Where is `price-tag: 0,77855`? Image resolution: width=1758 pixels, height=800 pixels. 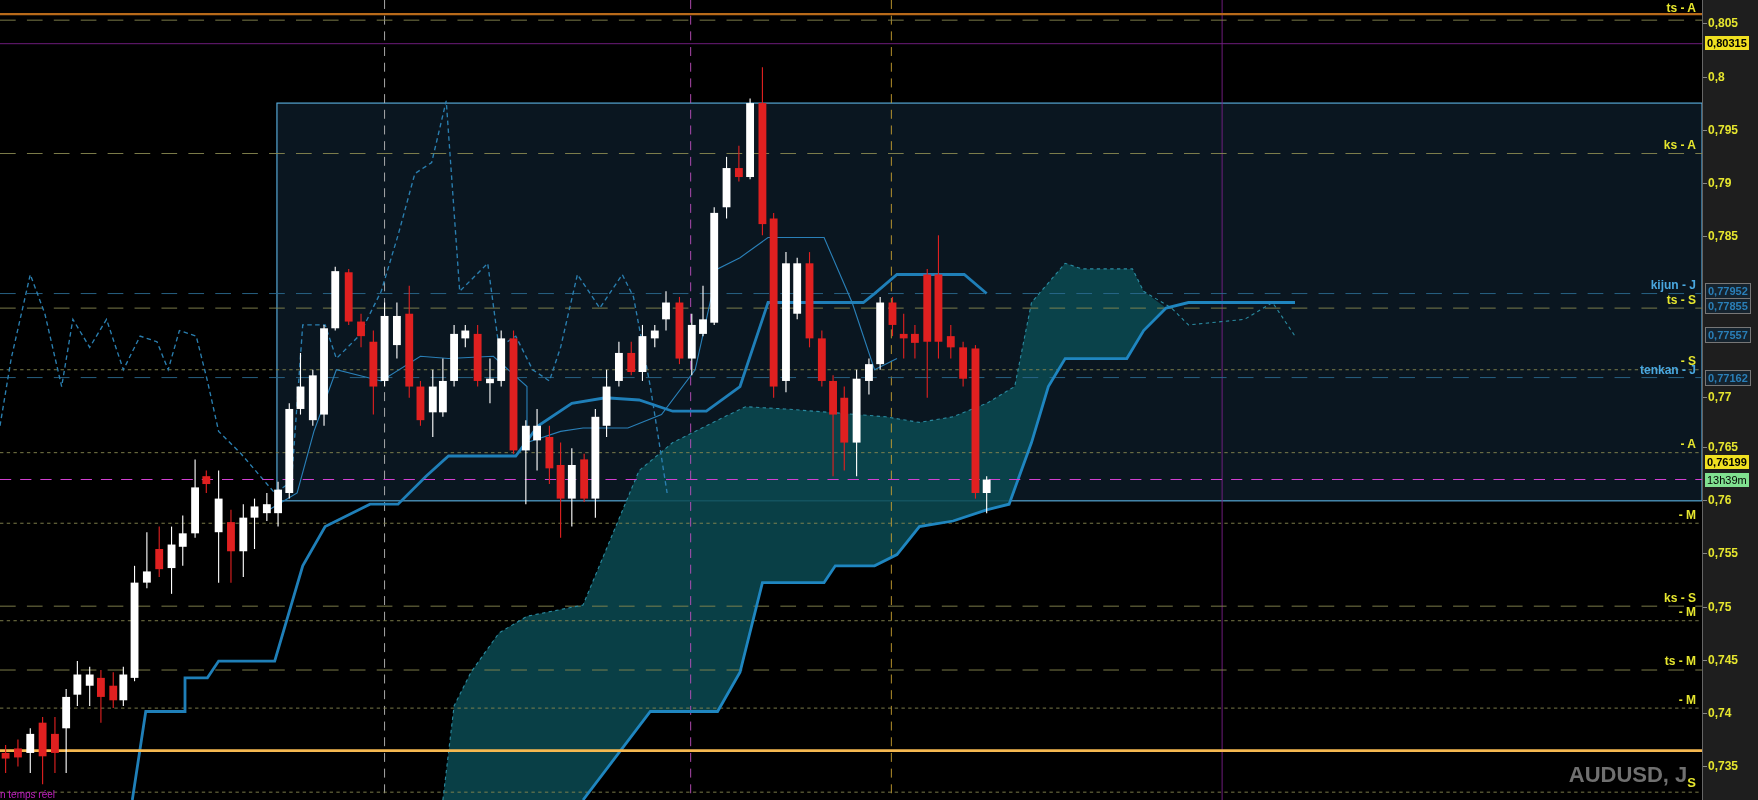
price-tag: 0,77855 is located at coordinates (1728, 306).